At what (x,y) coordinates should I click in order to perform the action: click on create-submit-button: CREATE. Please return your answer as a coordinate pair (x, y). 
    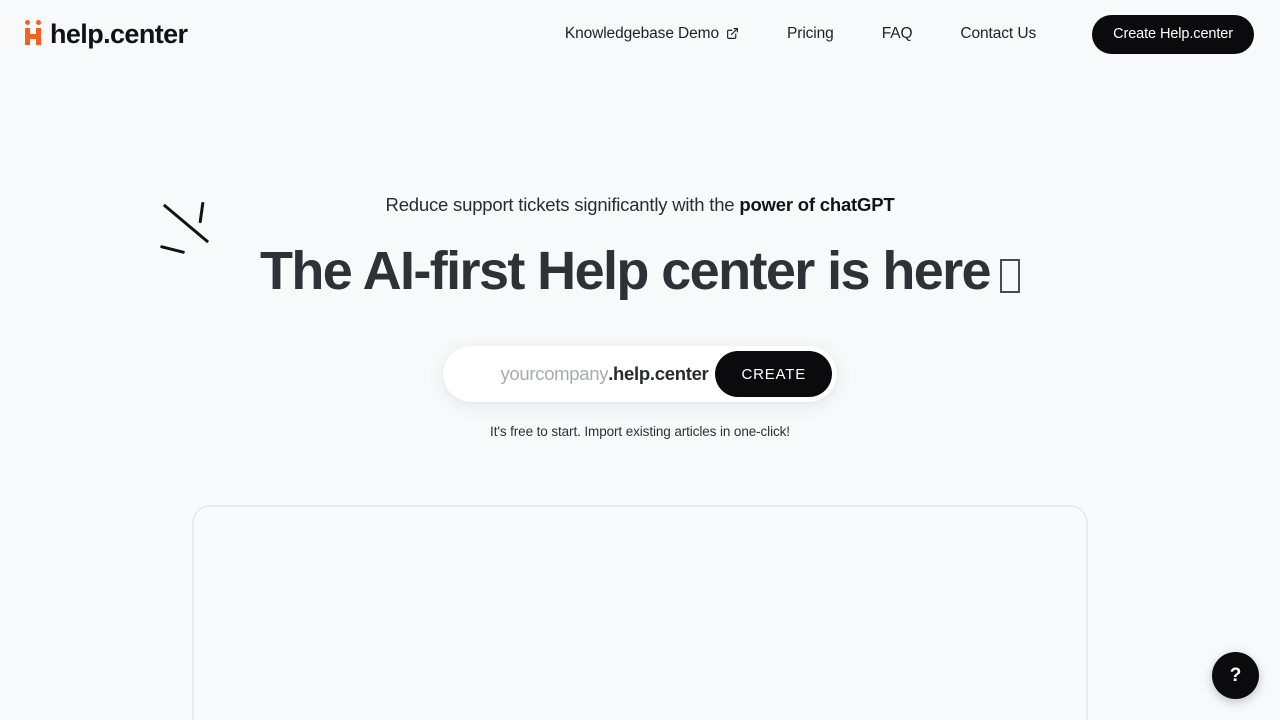
    Looking at the image, I should click on (773, 374).